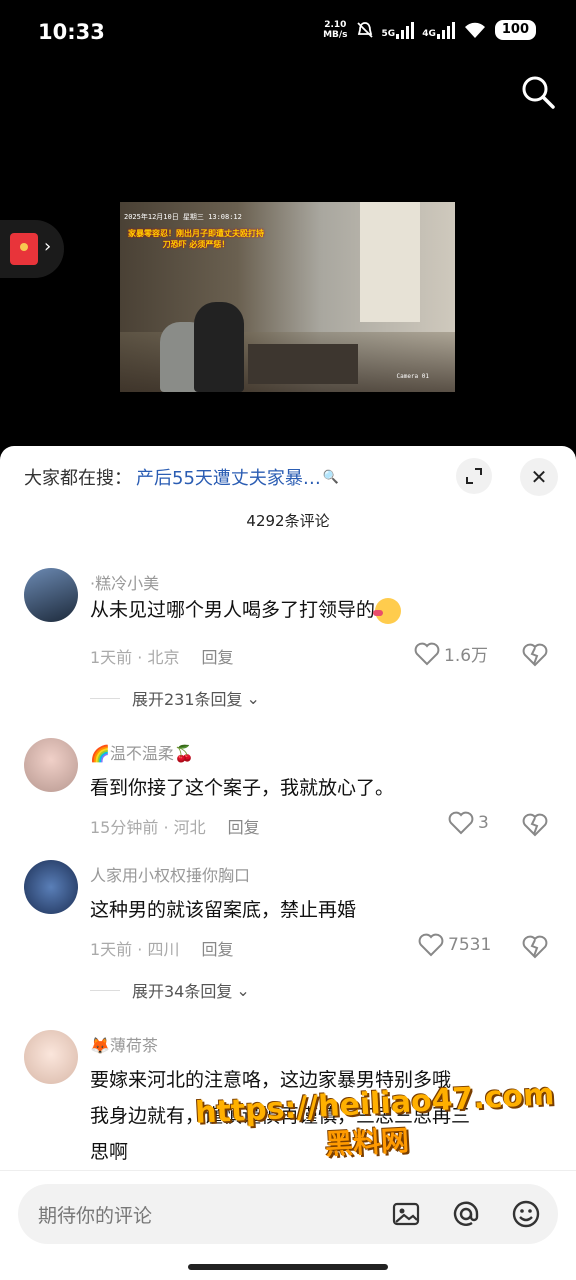  What do you see at coordinates (335, 30) in the screenshot?
I see `network-speed: 2.10 MB/s` at bounding box center [335, 30].